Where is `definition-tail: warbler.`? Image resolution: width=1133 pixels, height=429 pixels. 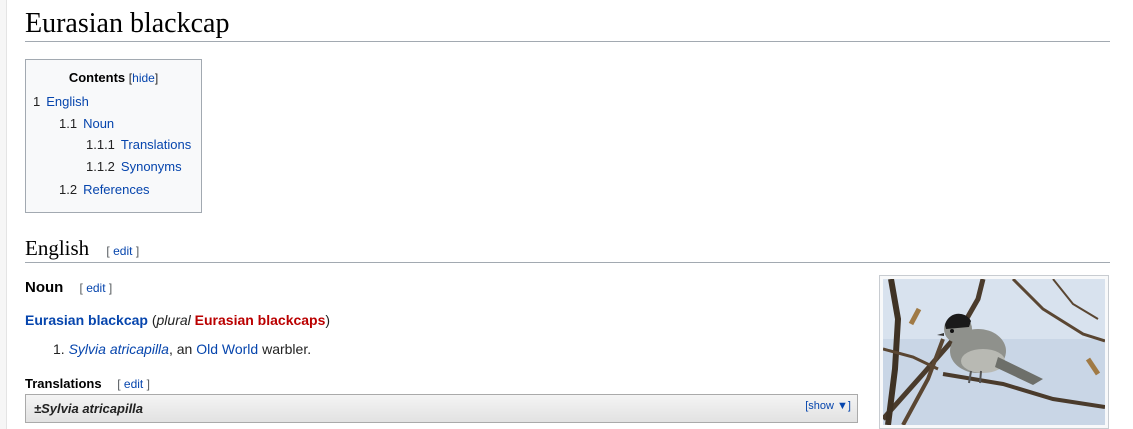 definition-tail: warbler. is located at coordinates (285, 349).